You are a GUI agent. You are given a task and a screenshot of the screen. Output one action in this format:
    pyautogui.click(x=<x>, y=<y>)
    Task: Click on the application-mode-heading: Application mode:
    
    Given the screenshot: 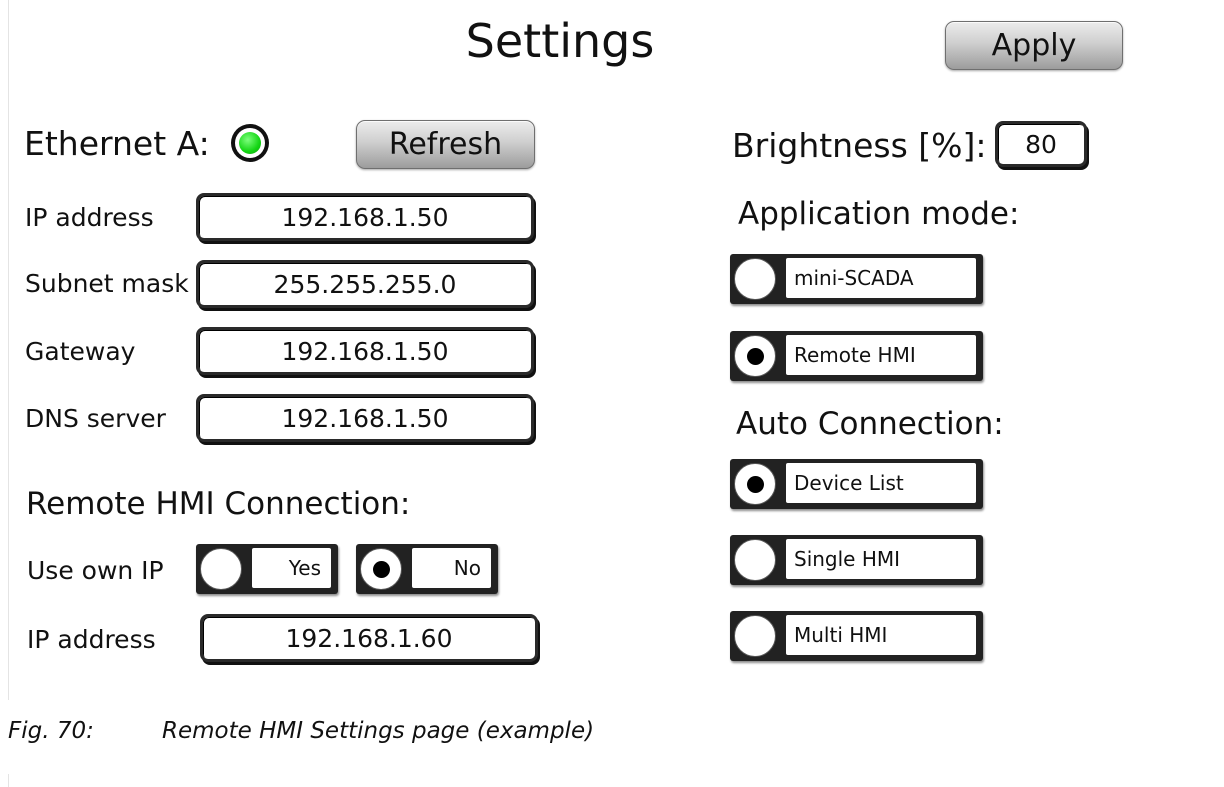 What is the action you would take?
    pyautogui.click(x=879, y=214)
    